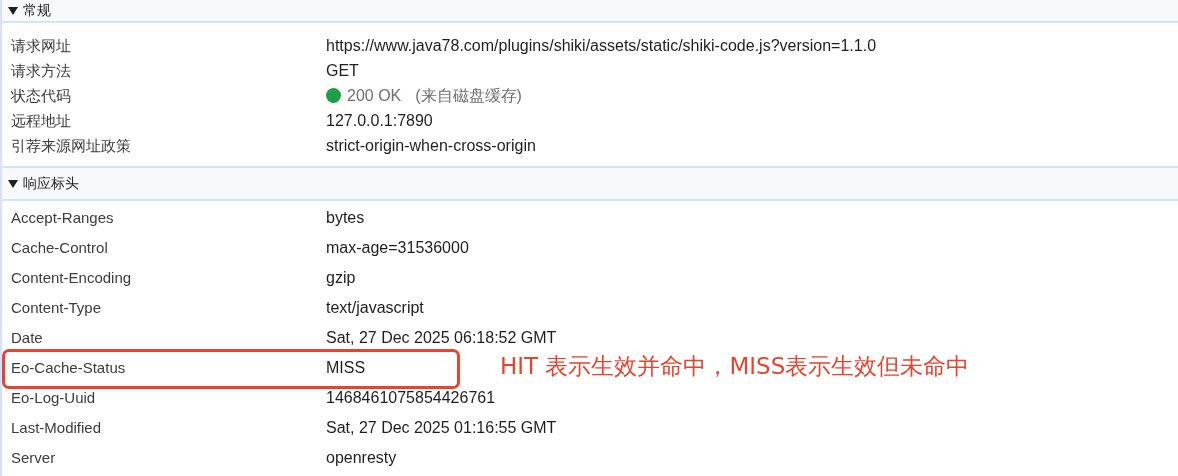 Image resolution: width=1178 pixels, height=476 pixels. What do you see at coordinates (56, 428) in the screenshot?
I see `header-name: Last-Modified` at bounding box center [56, 428].